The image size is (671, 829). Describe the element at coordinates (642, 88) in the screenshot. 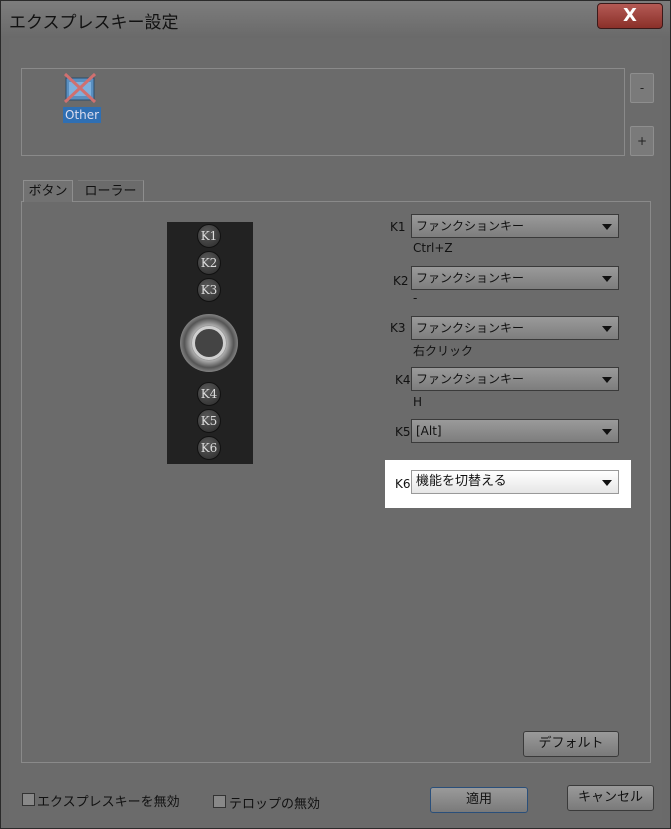

I see `remove-app-button: -` at that location.